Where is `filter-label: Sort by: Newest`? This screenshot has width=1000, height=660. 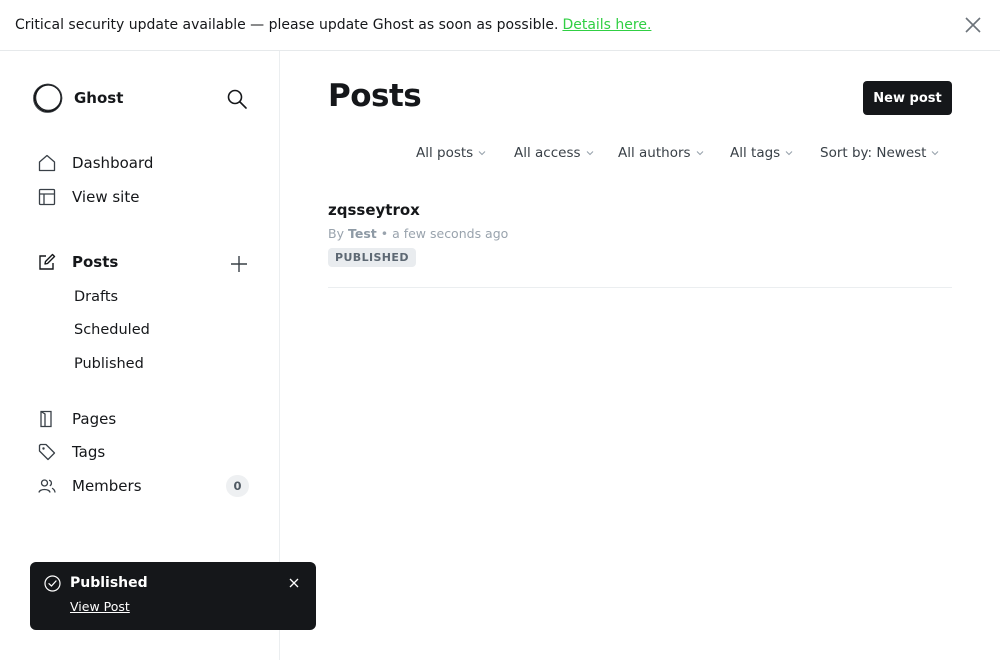
filter-label: Sort by: Newest is located at coordinates (873, 153).